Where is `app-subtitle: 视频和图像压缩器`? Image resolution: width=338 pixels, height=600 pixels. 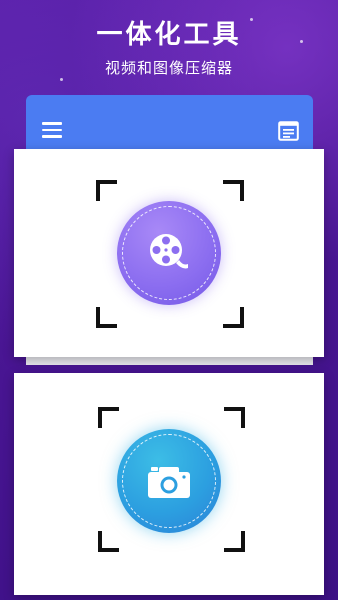
app-subtitle: 视频和图像压缩器 is located at coordinates (168, 68).